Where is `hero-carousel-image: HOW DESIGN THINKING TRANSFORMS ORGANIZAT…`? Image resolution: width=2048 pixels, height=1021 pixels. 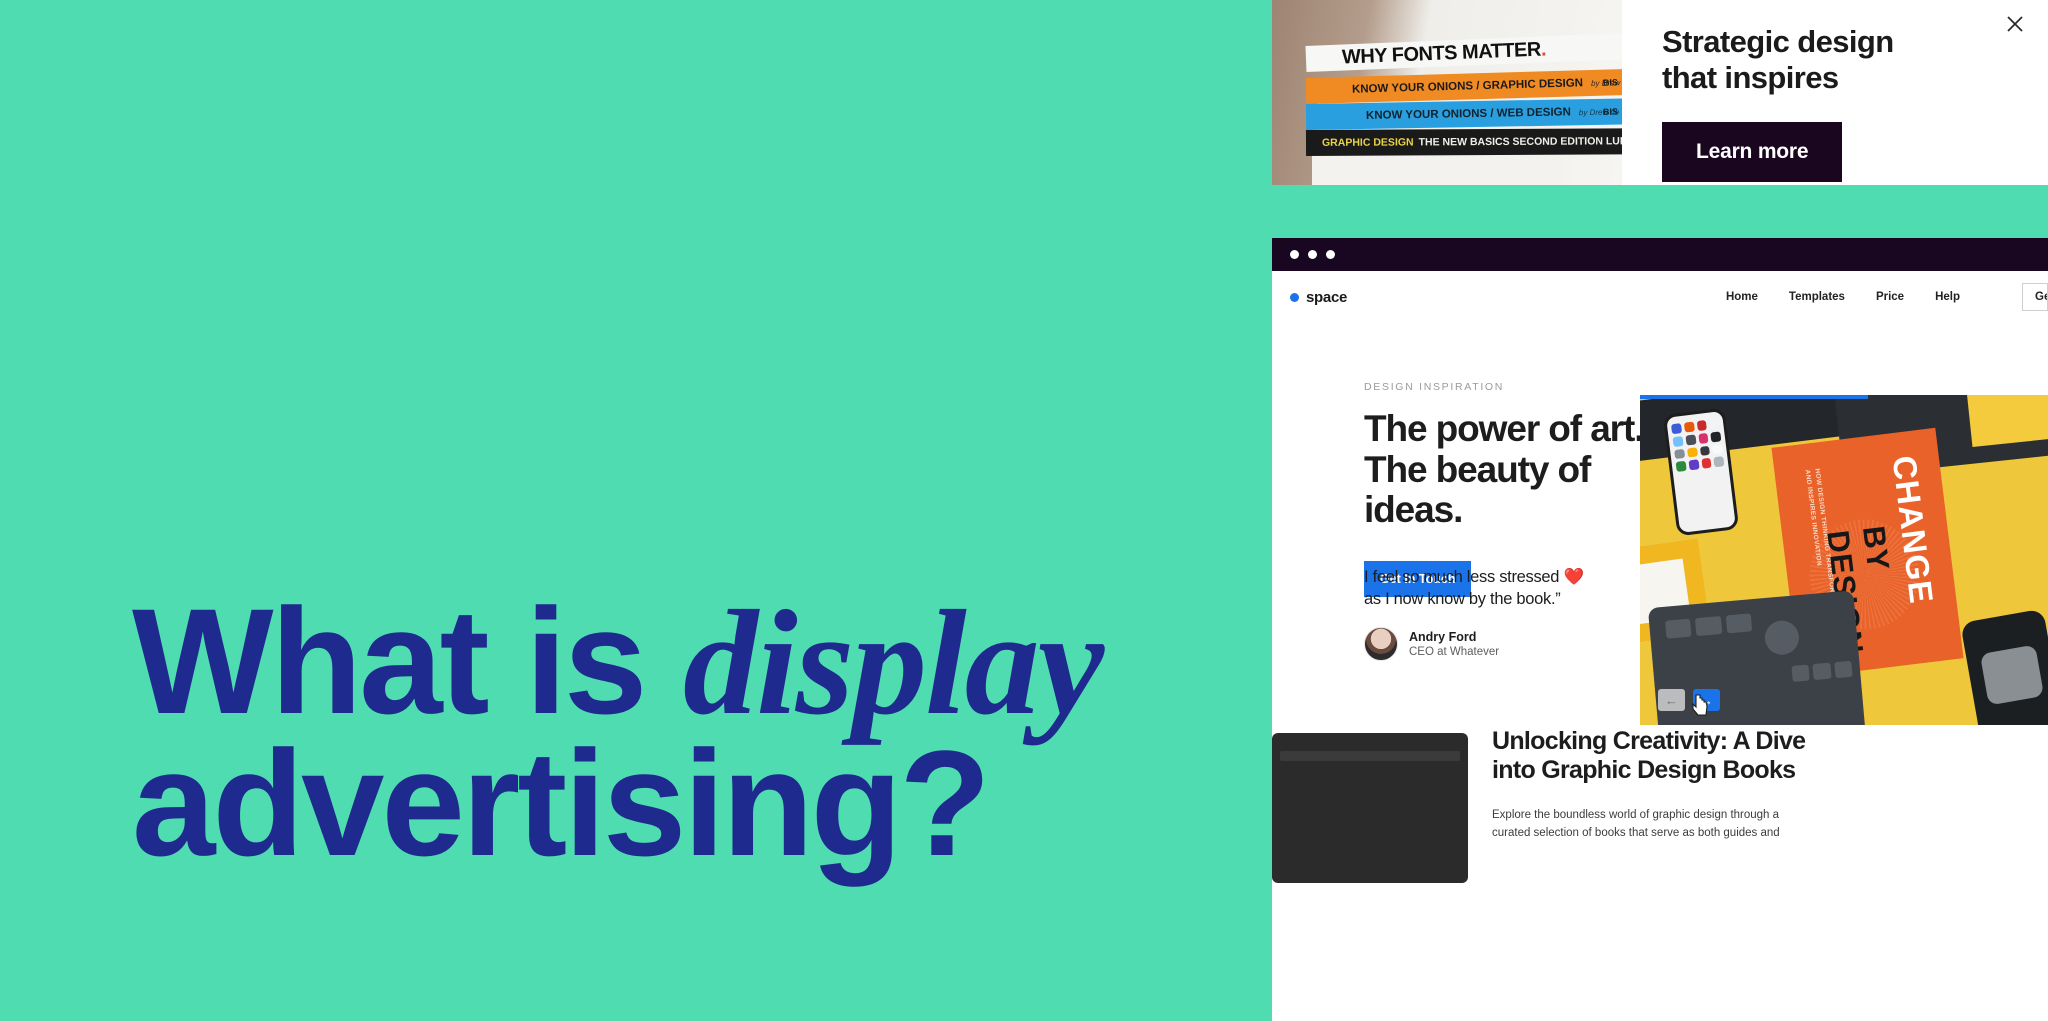
hero-carousel-image: HOW DESIGN THINKING TRANSFORMS ORGANIZAT… is located at coordinates (1844, 560).